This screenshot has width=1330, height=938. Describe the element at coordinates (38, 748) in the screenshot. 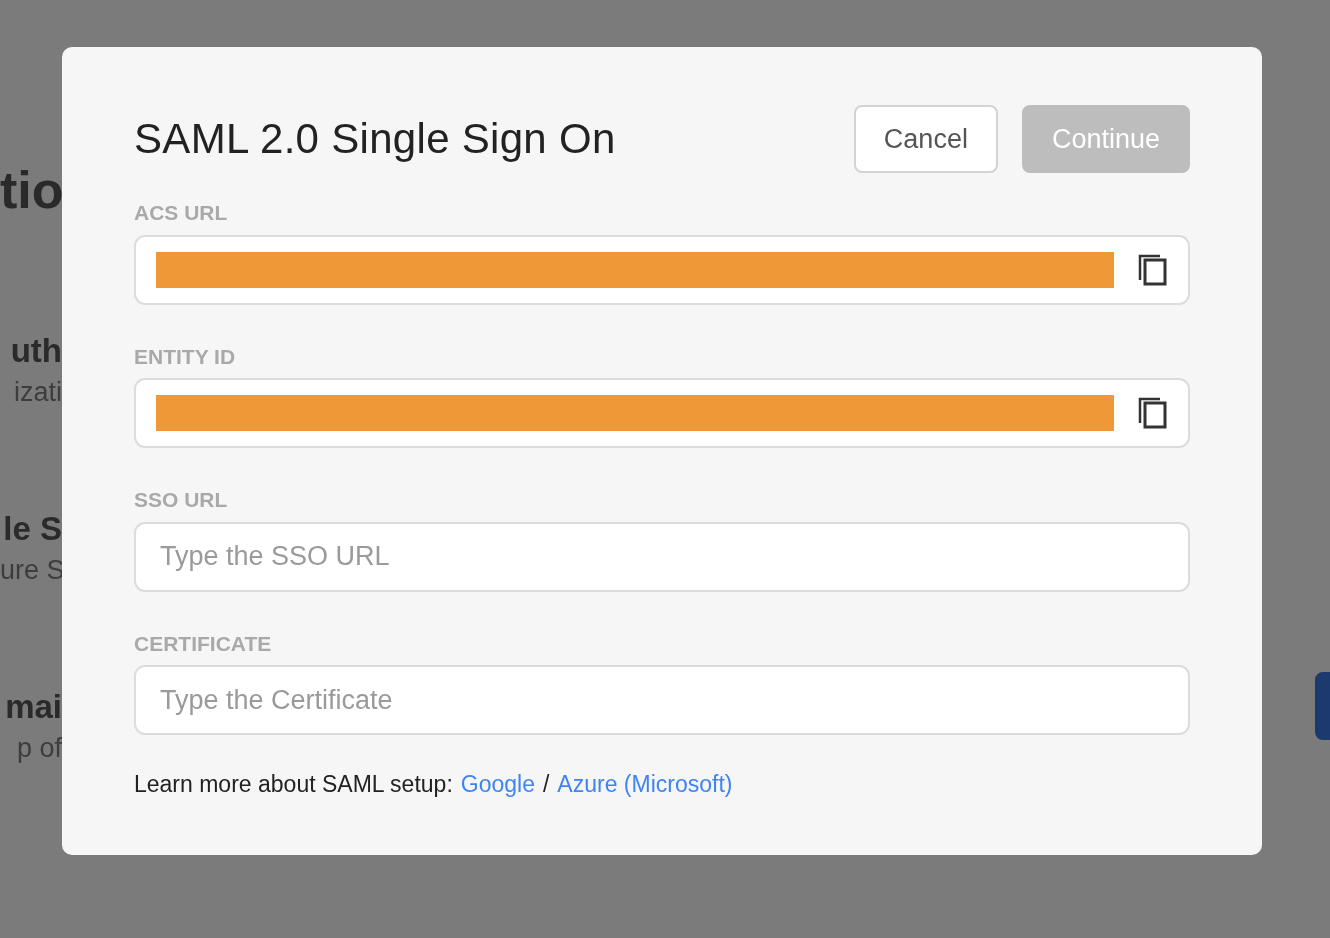

I see `background-subtitle: p of` at that location.